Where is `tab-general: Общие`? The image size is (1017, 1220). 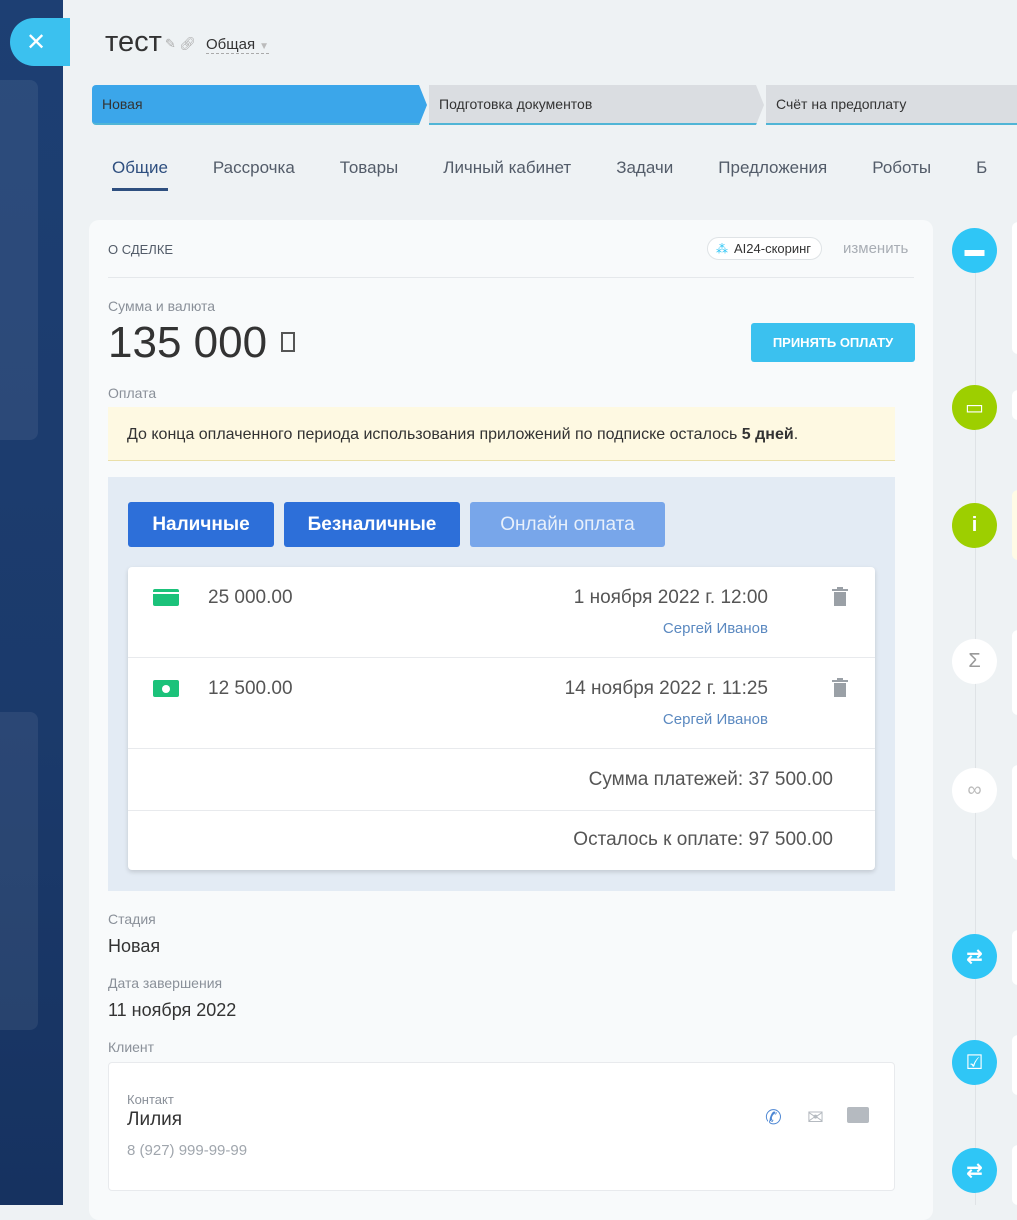
tab-general: Общие is located at coordinates (140, 174).